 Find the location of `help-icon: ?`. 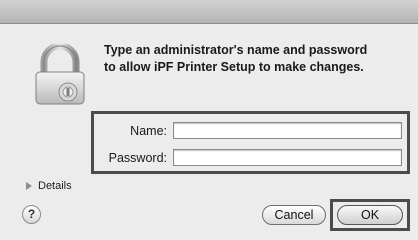

help-icon: ? is located at coordinates (31, 214).